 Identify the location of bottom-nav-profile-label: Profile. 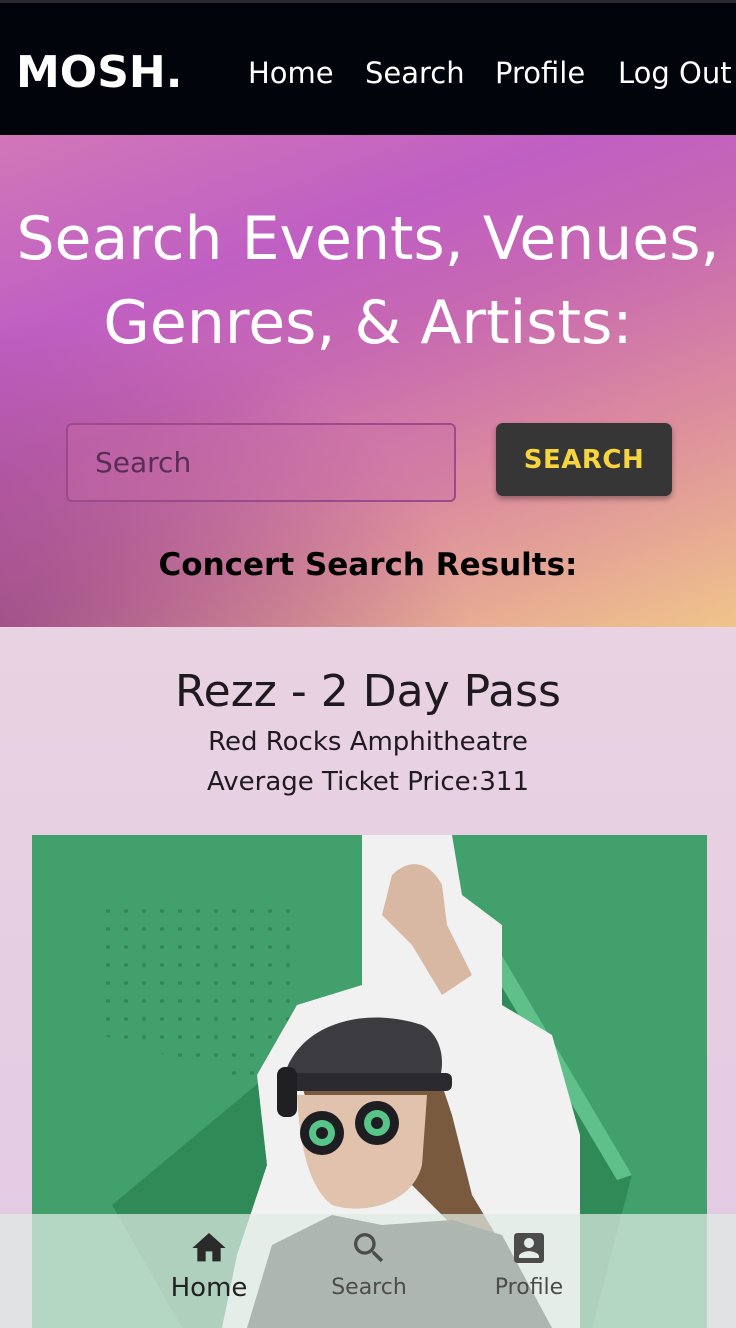
(529, 1287).